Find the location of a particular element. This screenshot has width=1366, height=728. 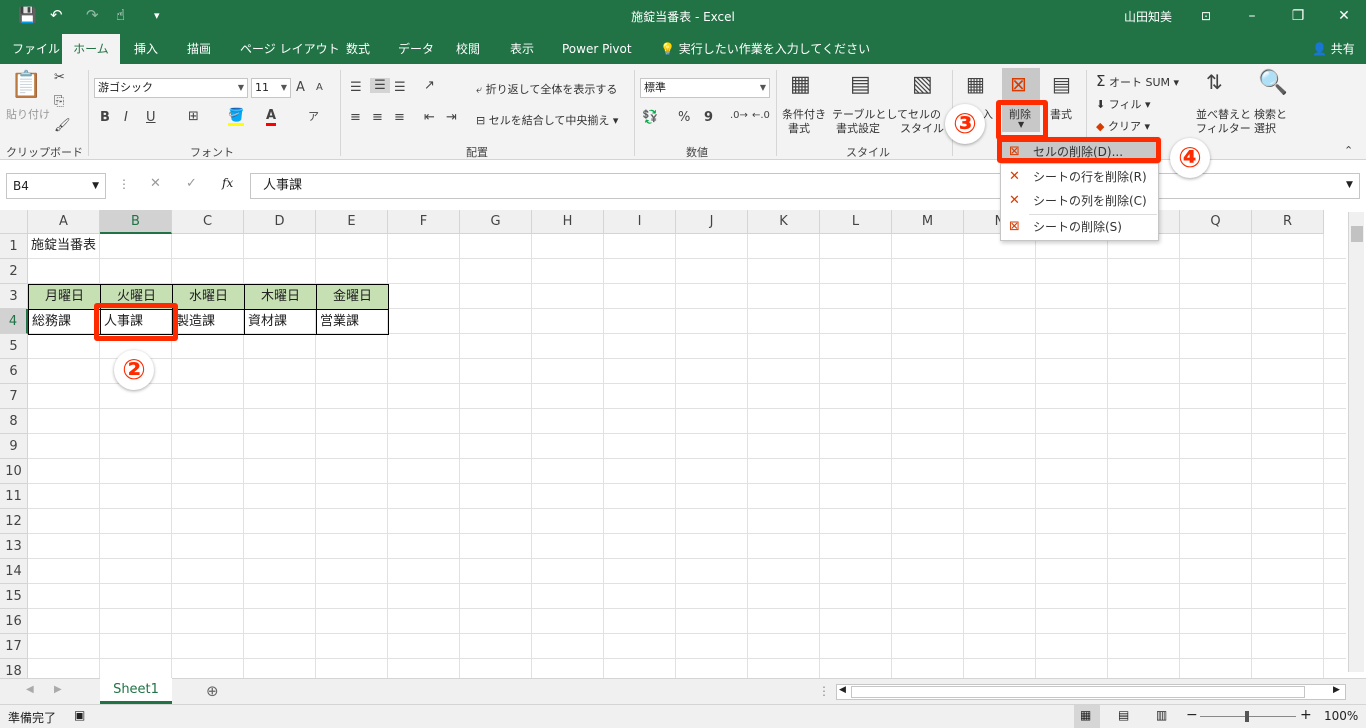

user-name: 山田知美 is located at coordinates (1148, 16).